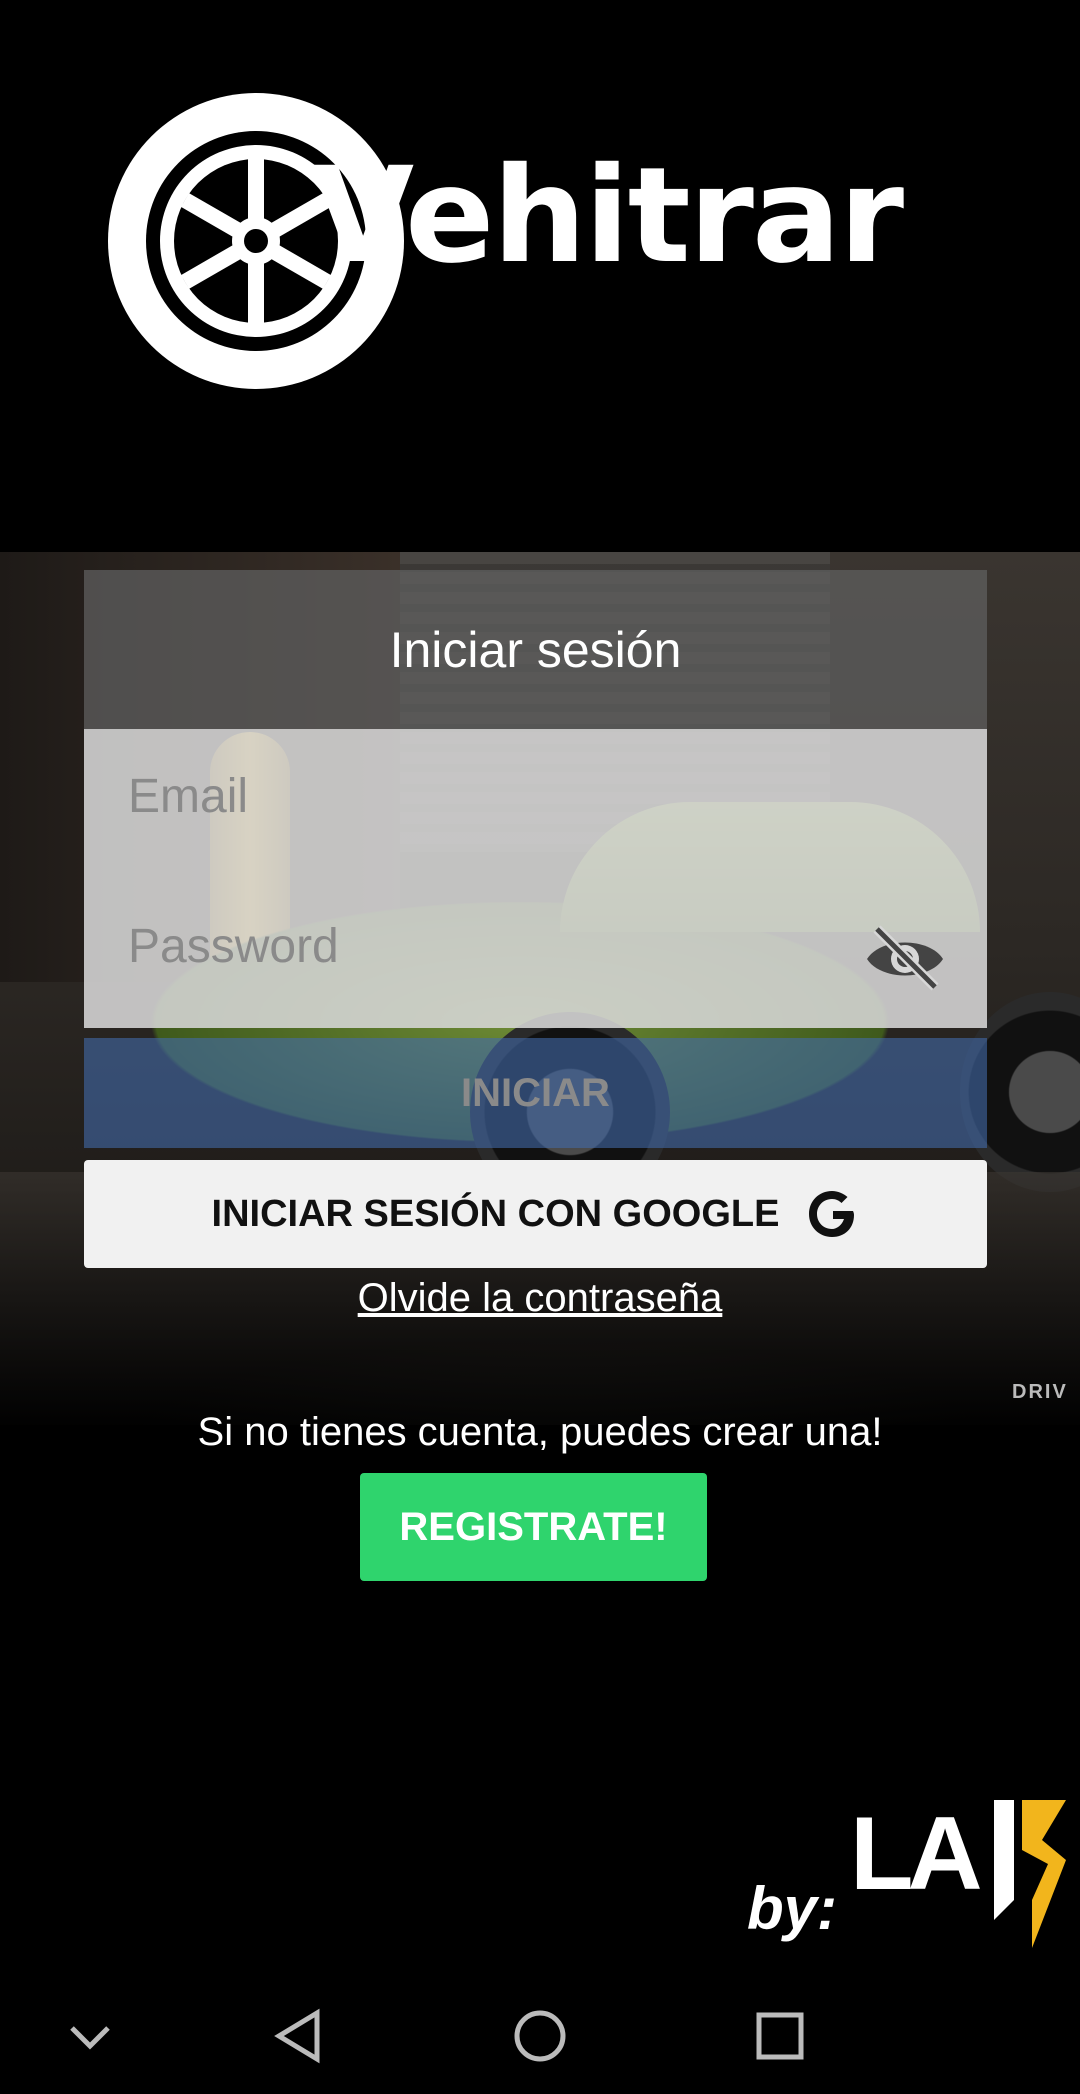 The height and width of the screenshot is (2094, 1080). Describe the element at coordinates (916, 1854) in the screenshot. I see `company-logo: LA` at that location.